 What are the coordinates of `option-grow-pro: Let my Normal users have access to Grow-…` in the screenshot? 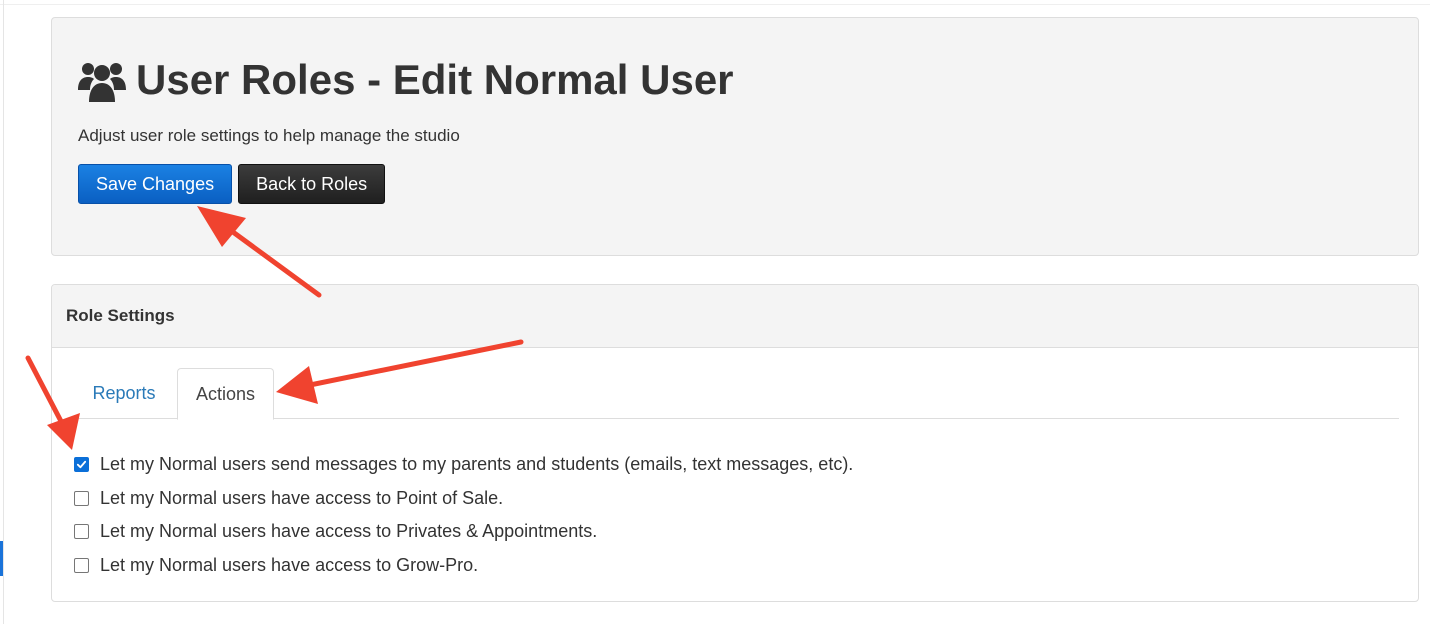 It's located at (463, 566).